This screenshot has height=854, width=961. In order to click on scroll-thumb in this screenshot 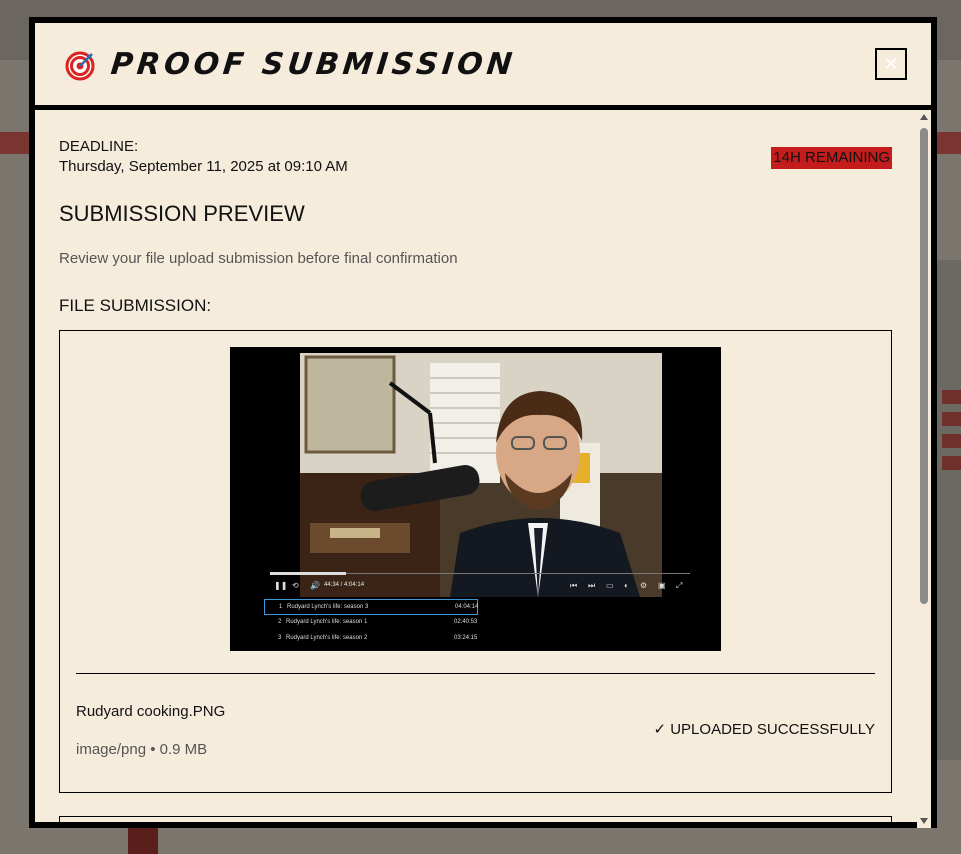, I will do `click(924, 366)`.